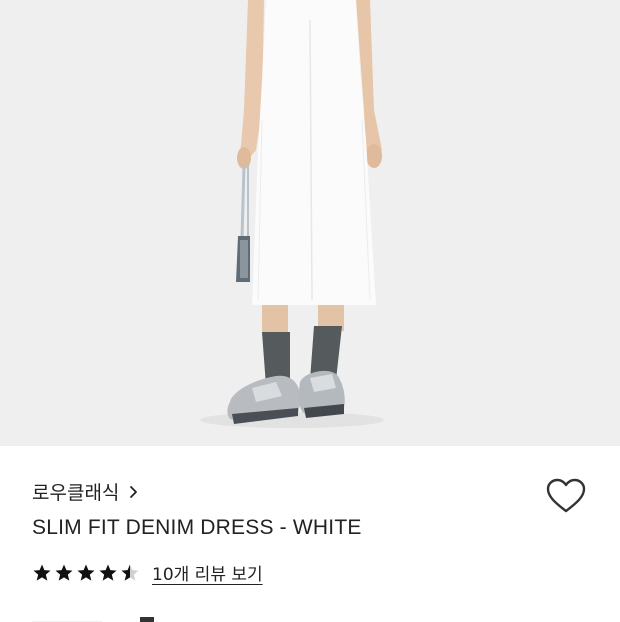 The width and height of the screenshot is (620, 622). What do you see at coordinates (93, 619) in the screenshot?
I see `cropped-text` at bounding box center [93, 619].